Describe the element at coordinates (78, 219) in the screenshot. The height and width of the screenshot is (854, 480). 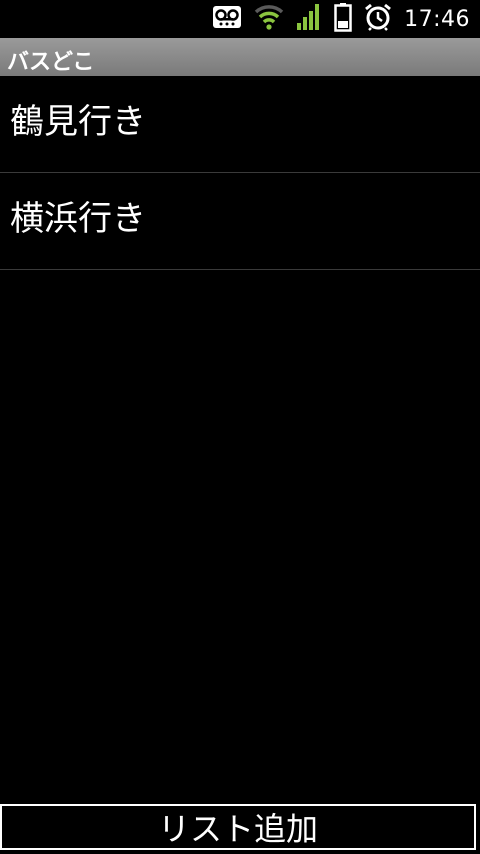
I see `list-item-label: 横浜行き` at that location.